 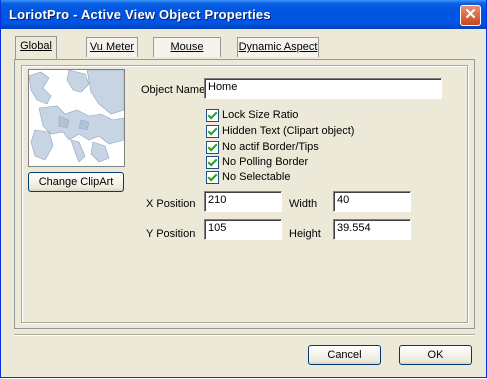 What do you see at coordinates (372, 229) in the screenshot?
I see `height-input: 39.554` at bounding box center [372, 229].